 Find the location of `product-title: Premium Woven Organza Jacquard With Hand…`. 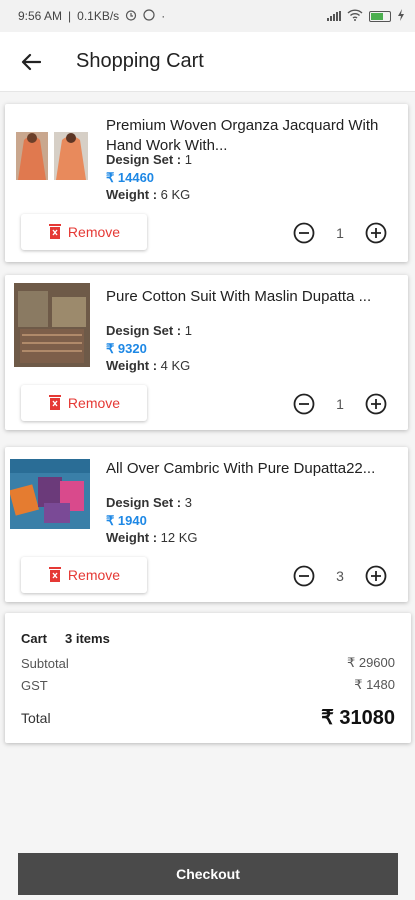

product-title: Premium Woven Organza Jacquard With Hand… is located at coordinates (247, 136).